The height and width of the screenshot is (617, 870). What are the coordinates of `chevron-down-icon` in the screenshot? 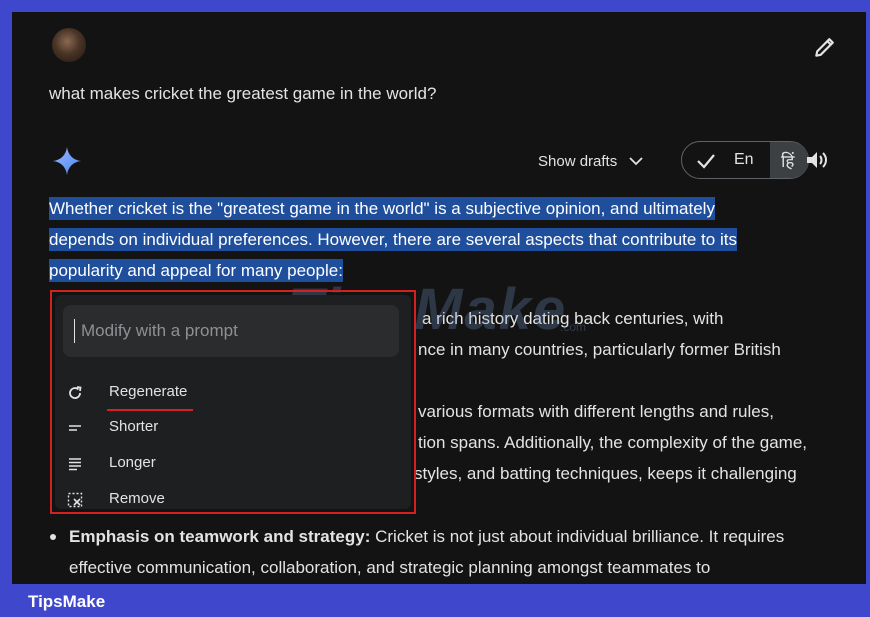 It's located at (636, 161).